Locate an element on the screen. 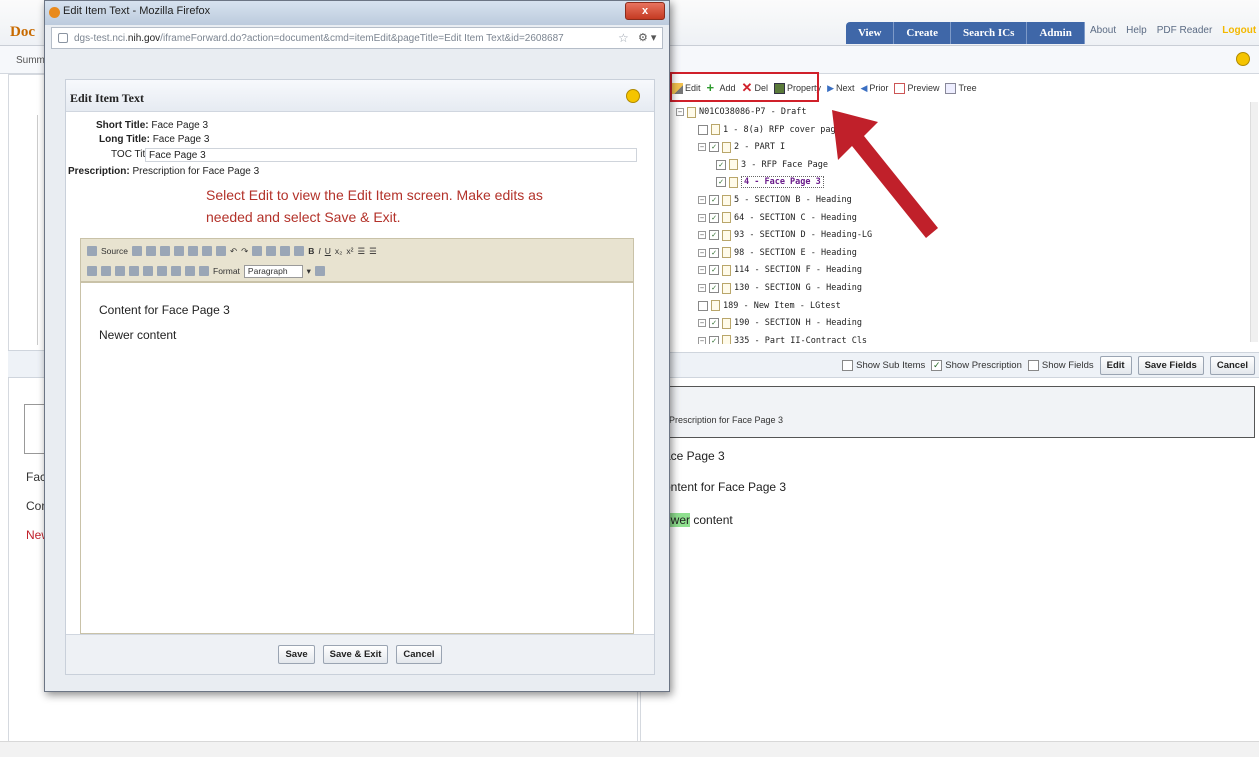 This screenshot has width=1259, height=757. superscript-icon: x² is located at coordinates (349, 251).